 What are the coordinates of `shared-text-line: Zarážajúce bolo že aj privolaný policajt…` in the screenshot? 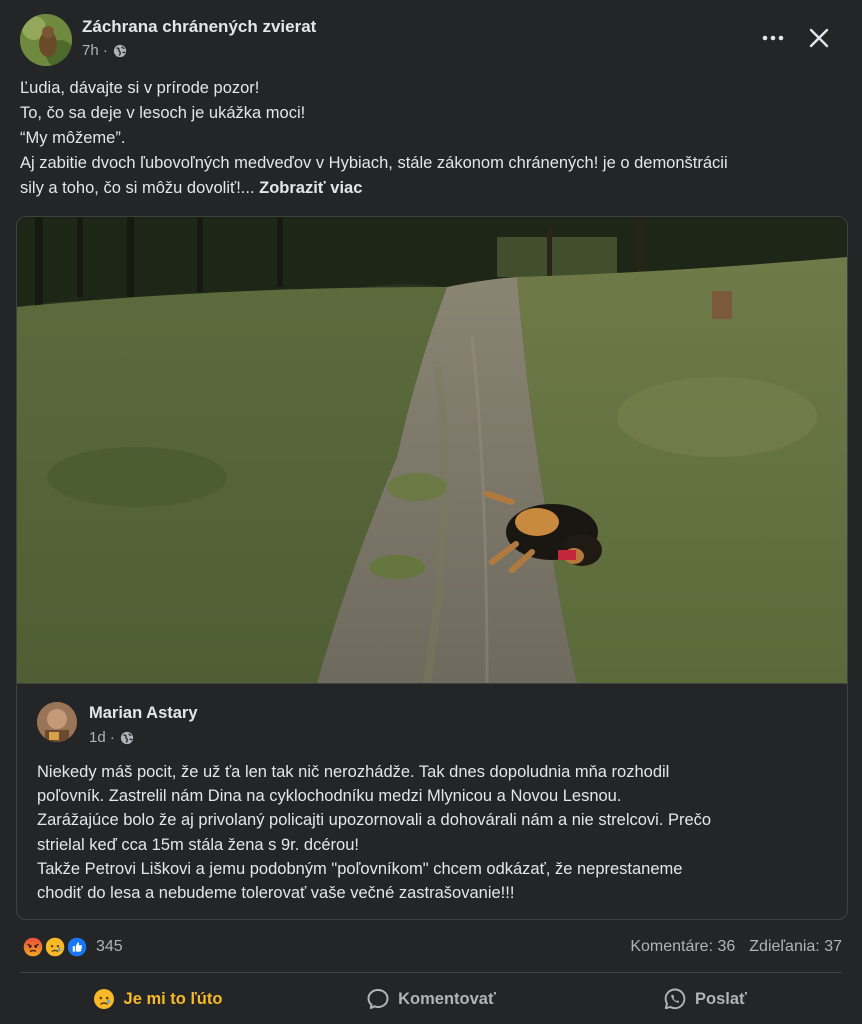 It's located at (374, 820).